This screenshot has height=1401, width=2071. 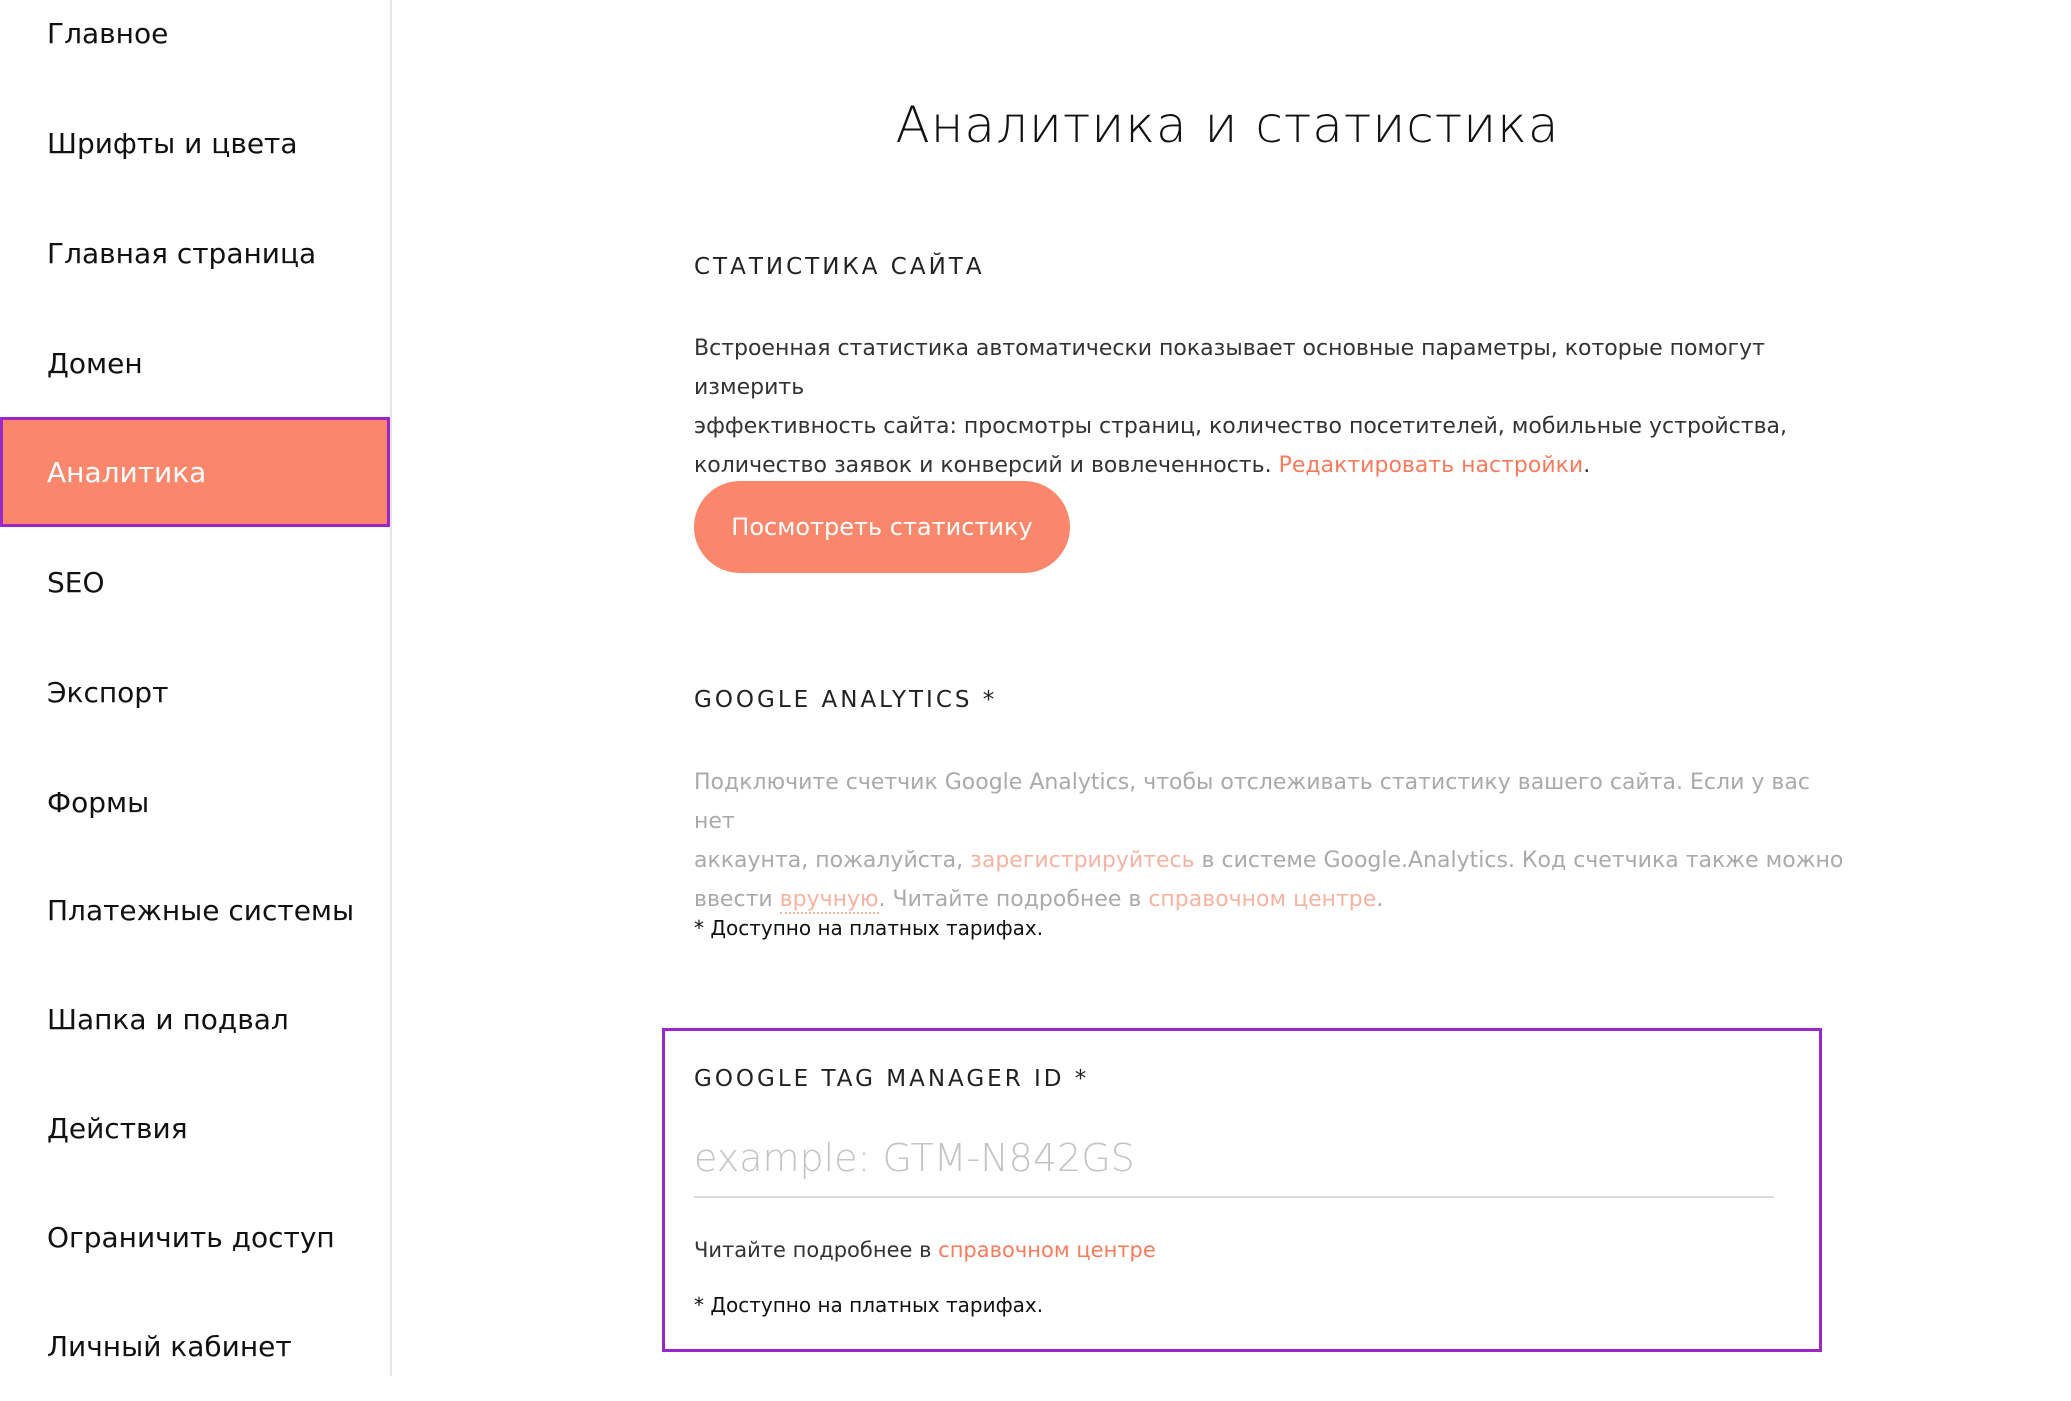 I want to click on sidebar-item-seo: SEO, so click(x=195, y=582).